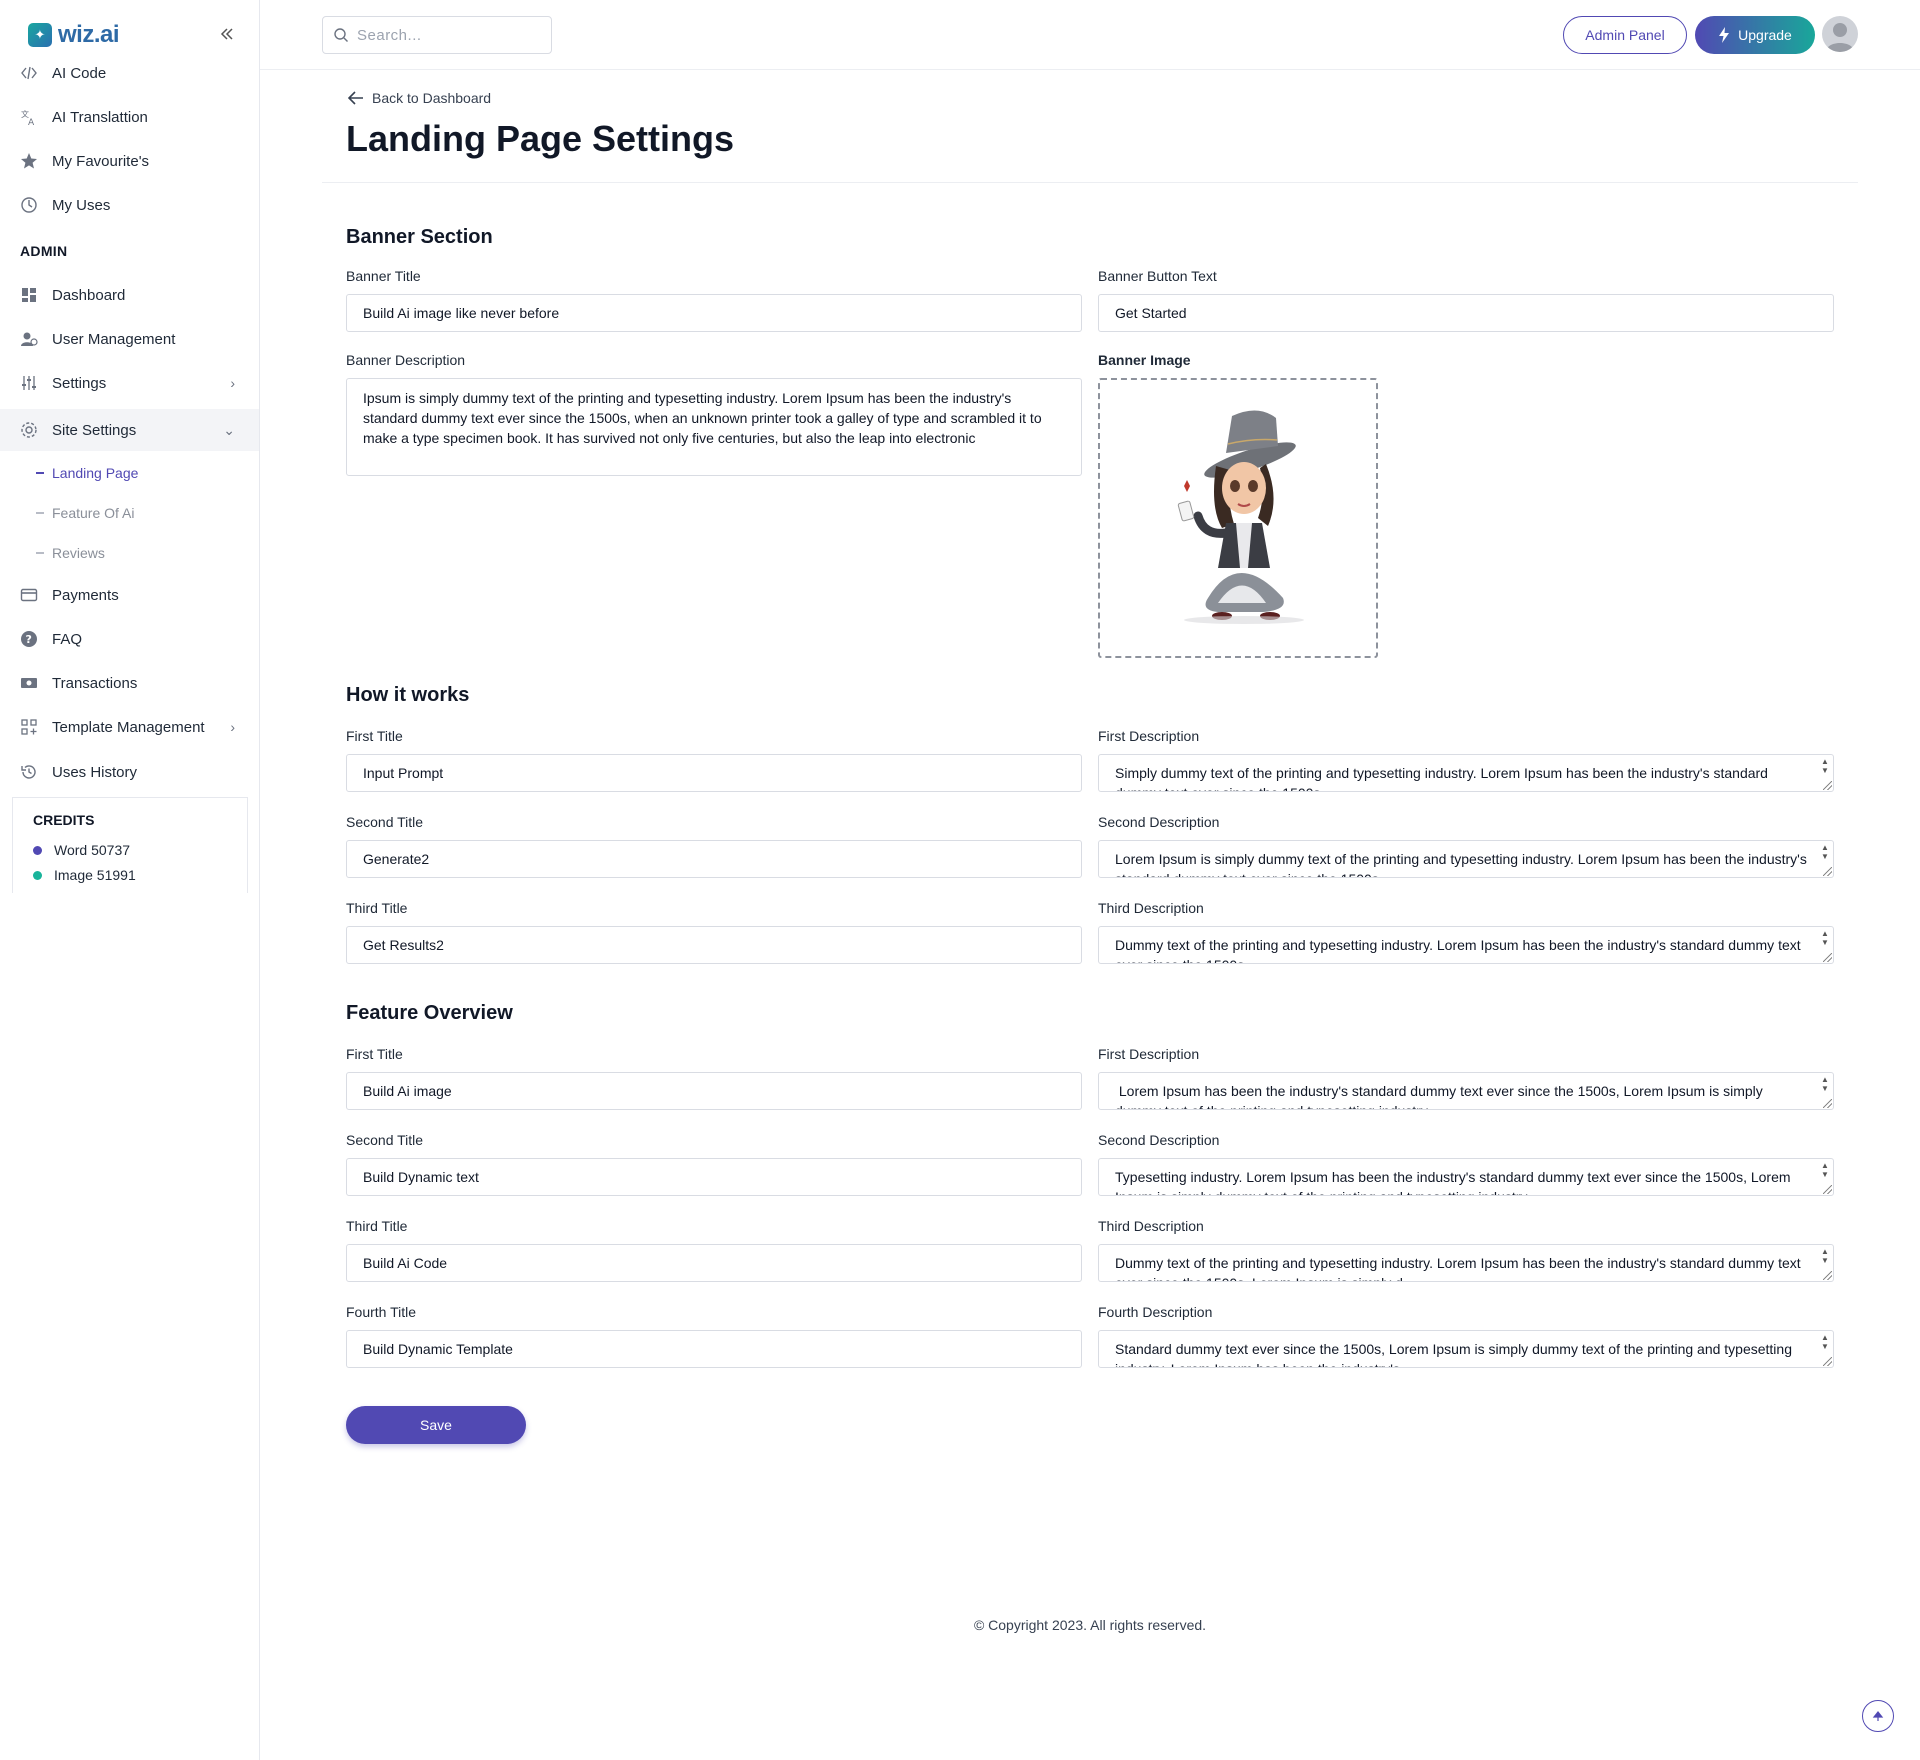 The width and height of the screenshot is (1920, 1760). Describe the element at coordinates (419, 237) in the screenshot. I see `banner-section-title: Banner Section` at that location.